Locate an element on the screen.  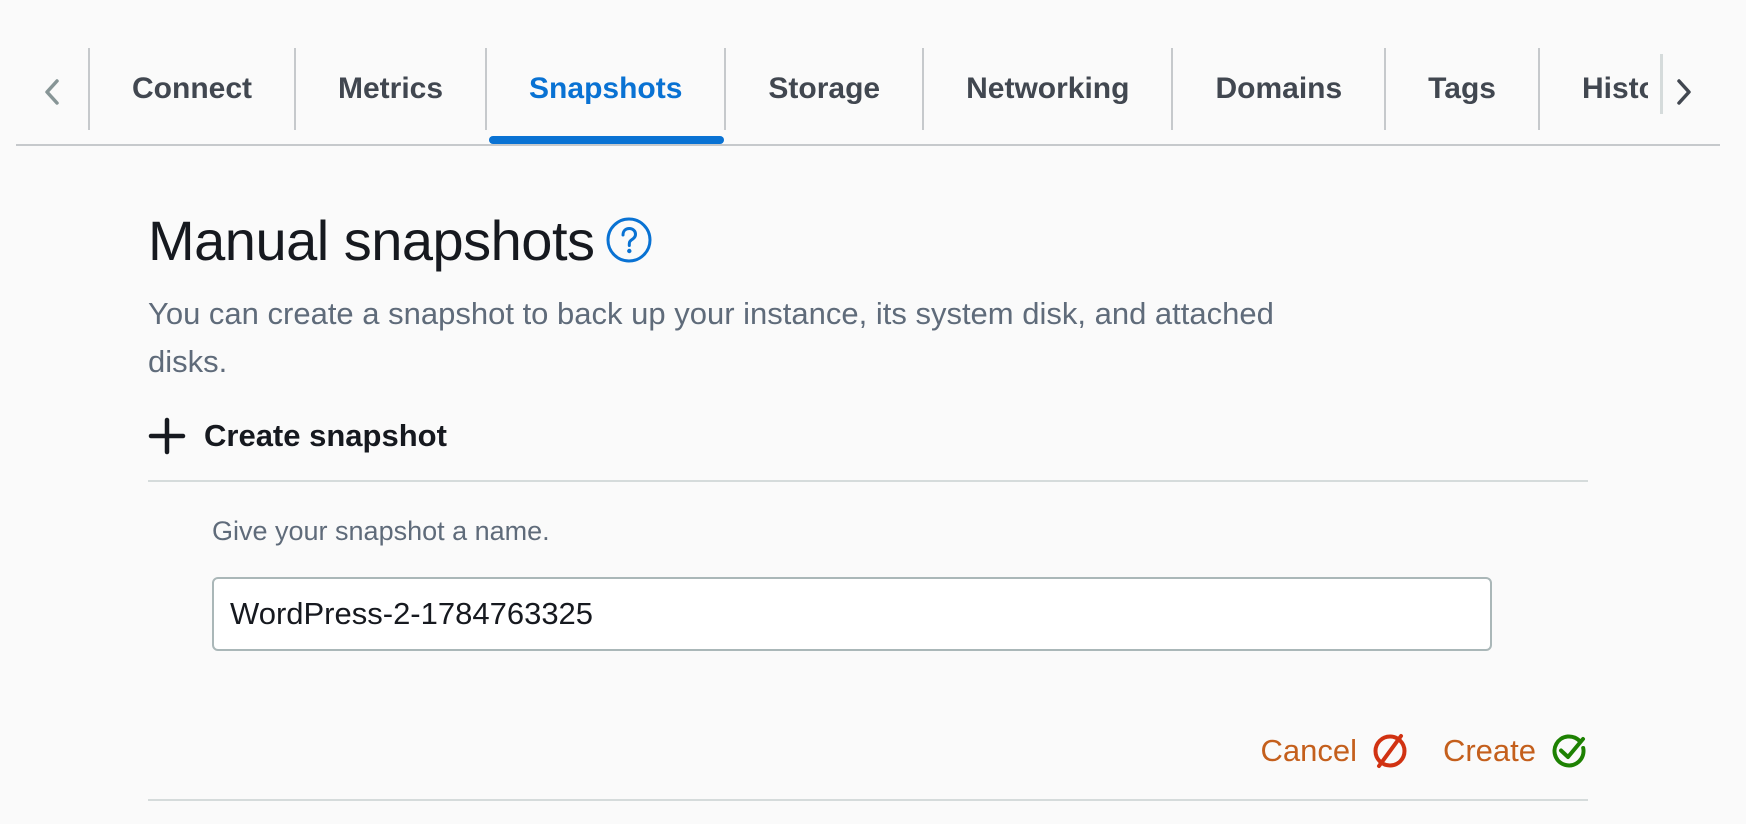
tab-snapshots: Snapshots is located at coordinates (605, 96).